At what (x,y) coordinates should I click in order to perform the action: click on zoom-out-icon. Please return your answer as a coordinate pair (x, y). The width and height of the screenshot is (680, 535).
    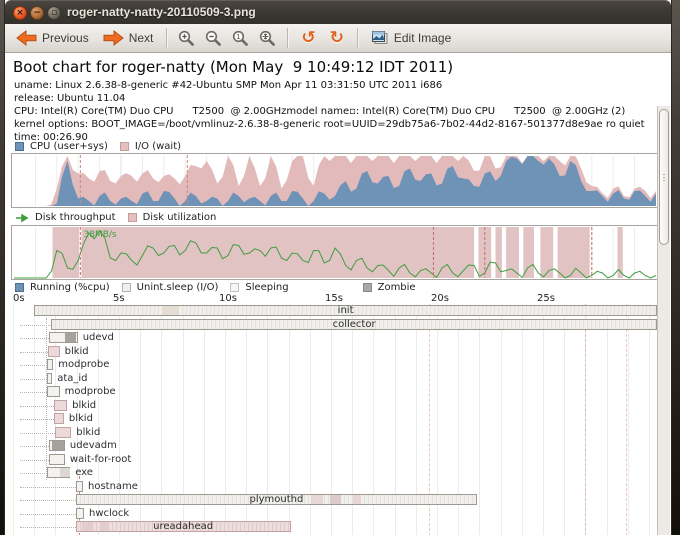
    Looking at the image, I should click on (213, 38).